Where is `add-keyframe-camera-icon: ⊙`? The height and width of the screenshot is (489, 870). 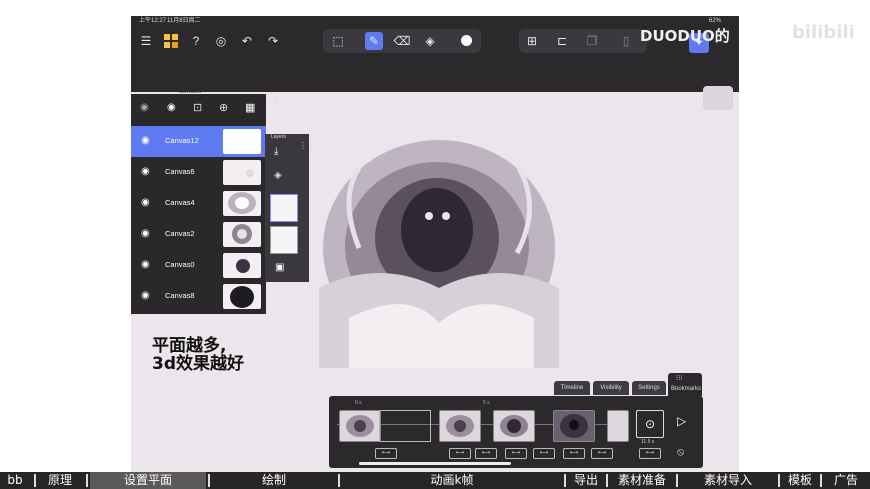 add-keyframe-camera-icon: ⊙ is located at coordinates (650, 424).